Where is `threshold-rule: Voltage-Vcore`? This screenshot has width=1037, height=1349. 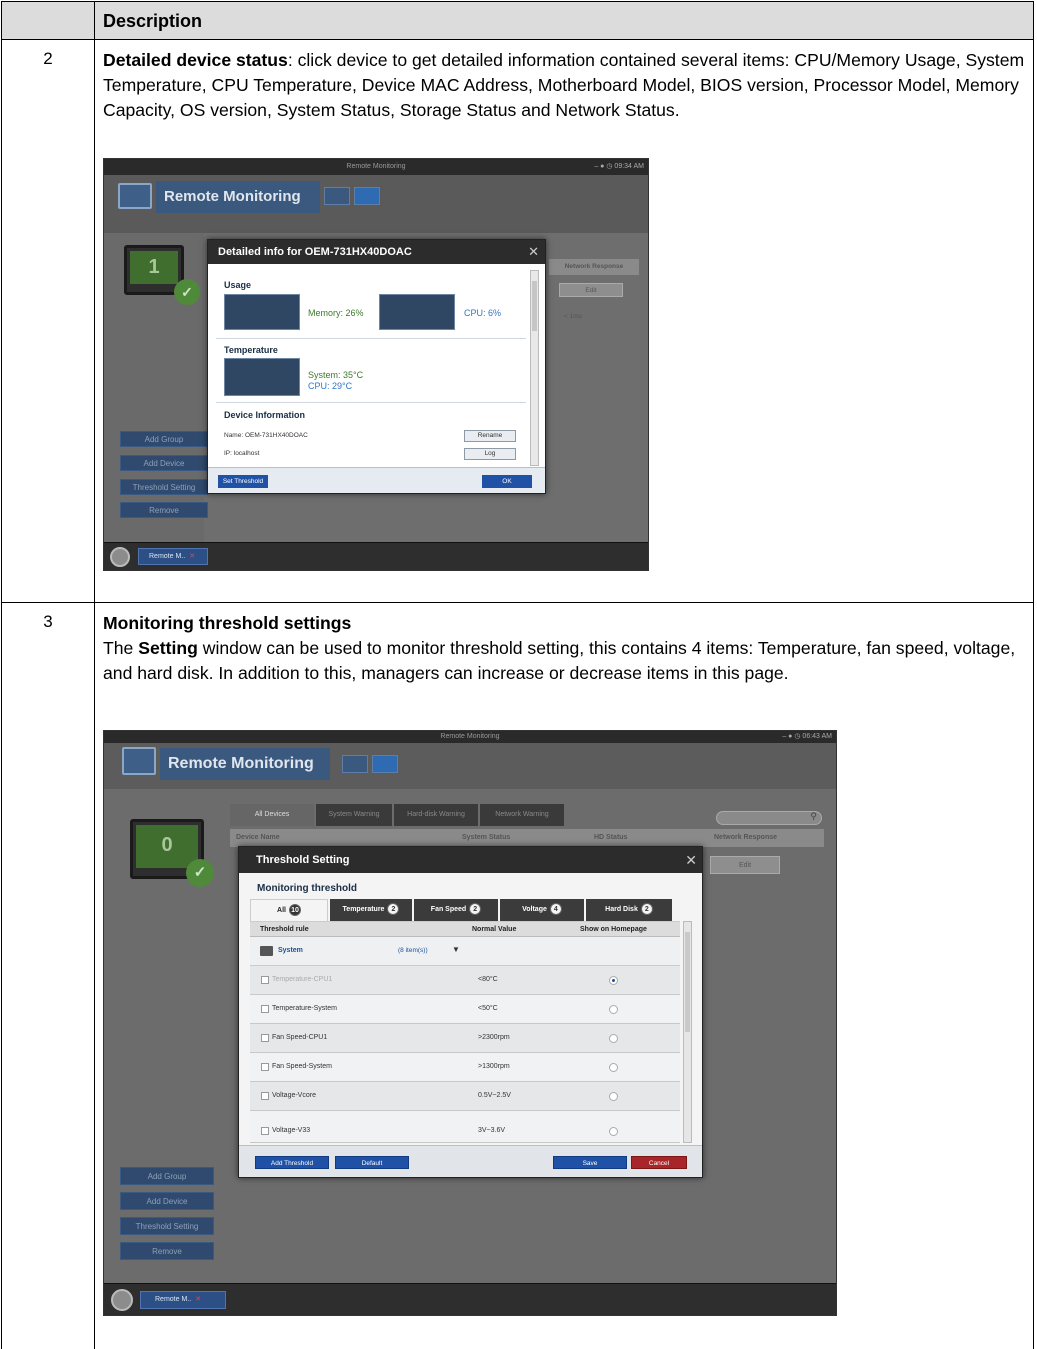
threshold-rule: Voltage-Vcore is located at coordinates (294, 1095).